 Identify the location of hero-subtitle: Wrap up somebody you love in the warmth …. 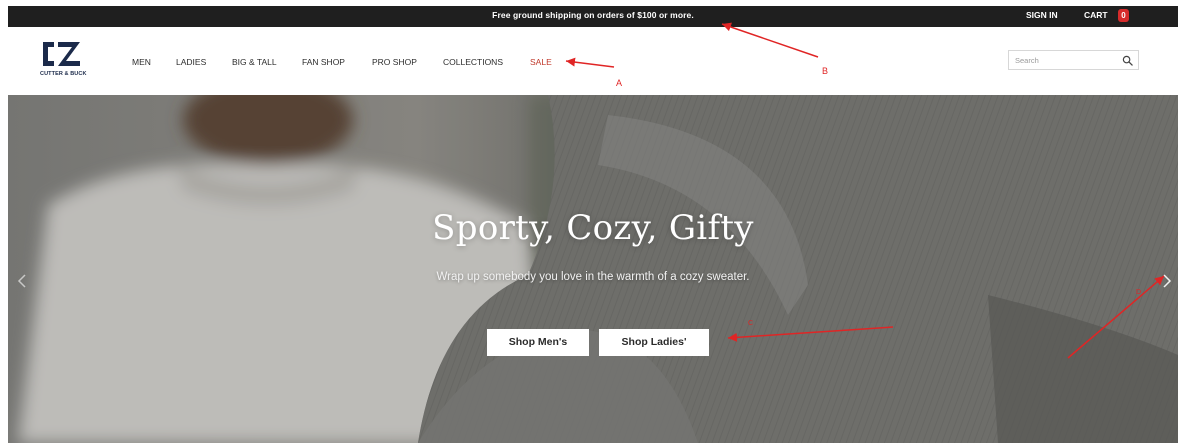
(593, 277).